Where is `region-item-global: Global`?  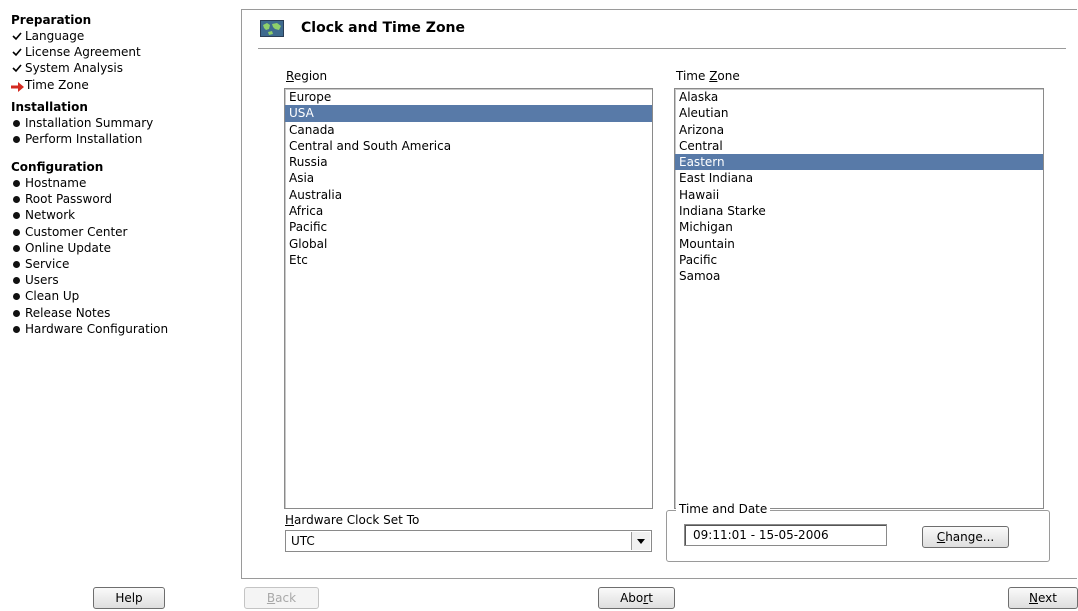
region-item-global: Global is located at coordinates (468, 244).